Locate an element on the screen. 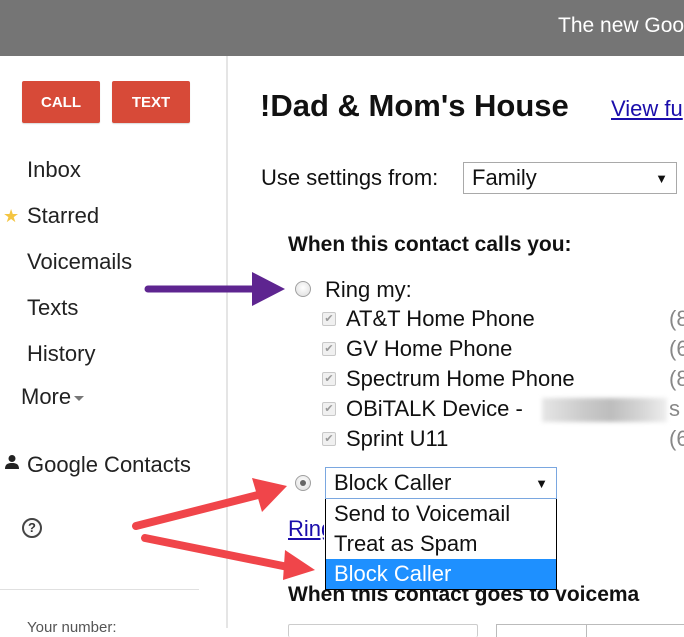  sidebar-divider is located at coordinates (99, 589).